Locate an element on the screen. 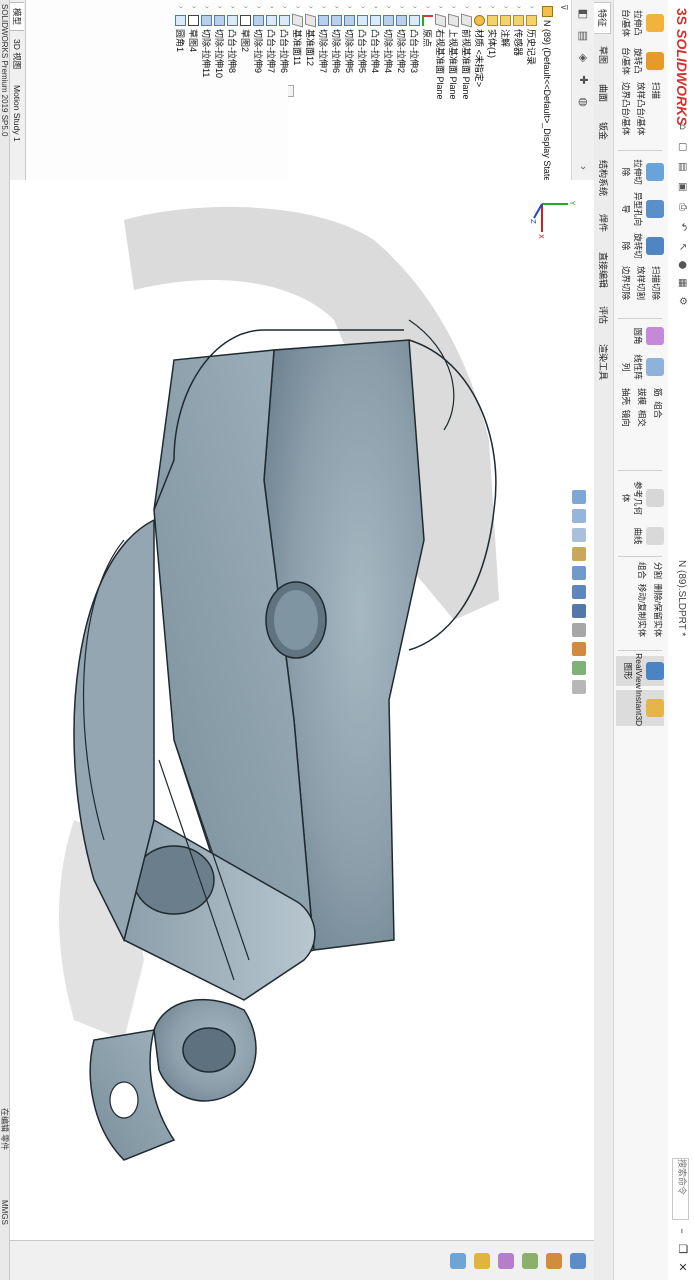 The height and width of the screenshot is (1280, 694). tree-item: › 切除-拉伸2 is located at coordinates (401, 39).